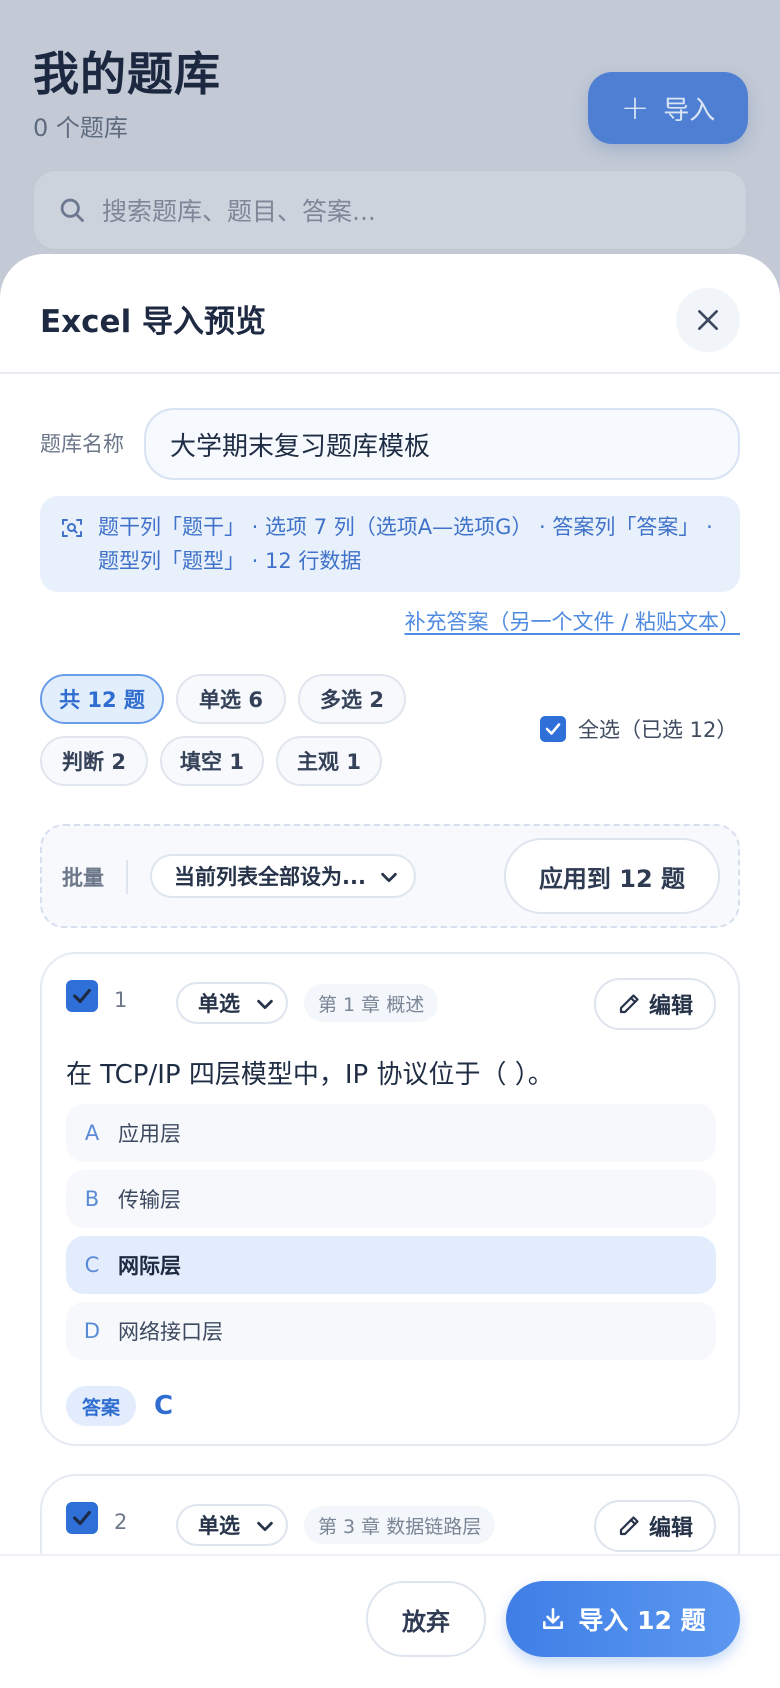  What do you see at coordinates (231, 699) in the screenshot?
I see `filter-chip-single: 单选 6` at bounding box center [231, 699].